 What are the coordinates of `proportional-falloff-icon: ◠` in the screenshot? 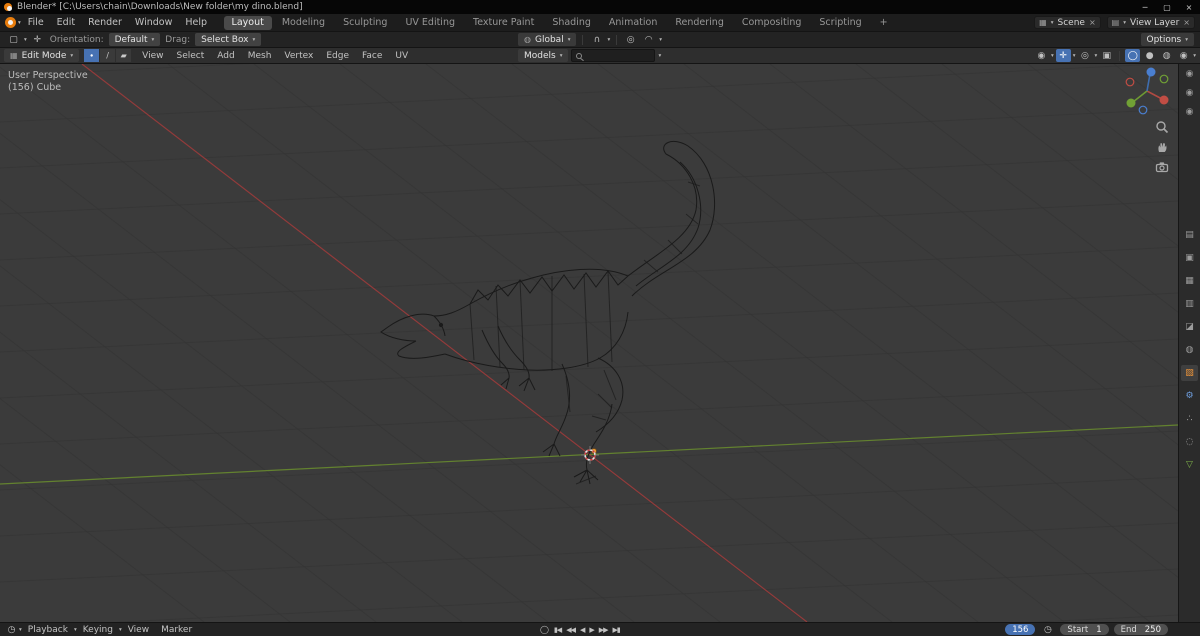 It's located at (648, 39).